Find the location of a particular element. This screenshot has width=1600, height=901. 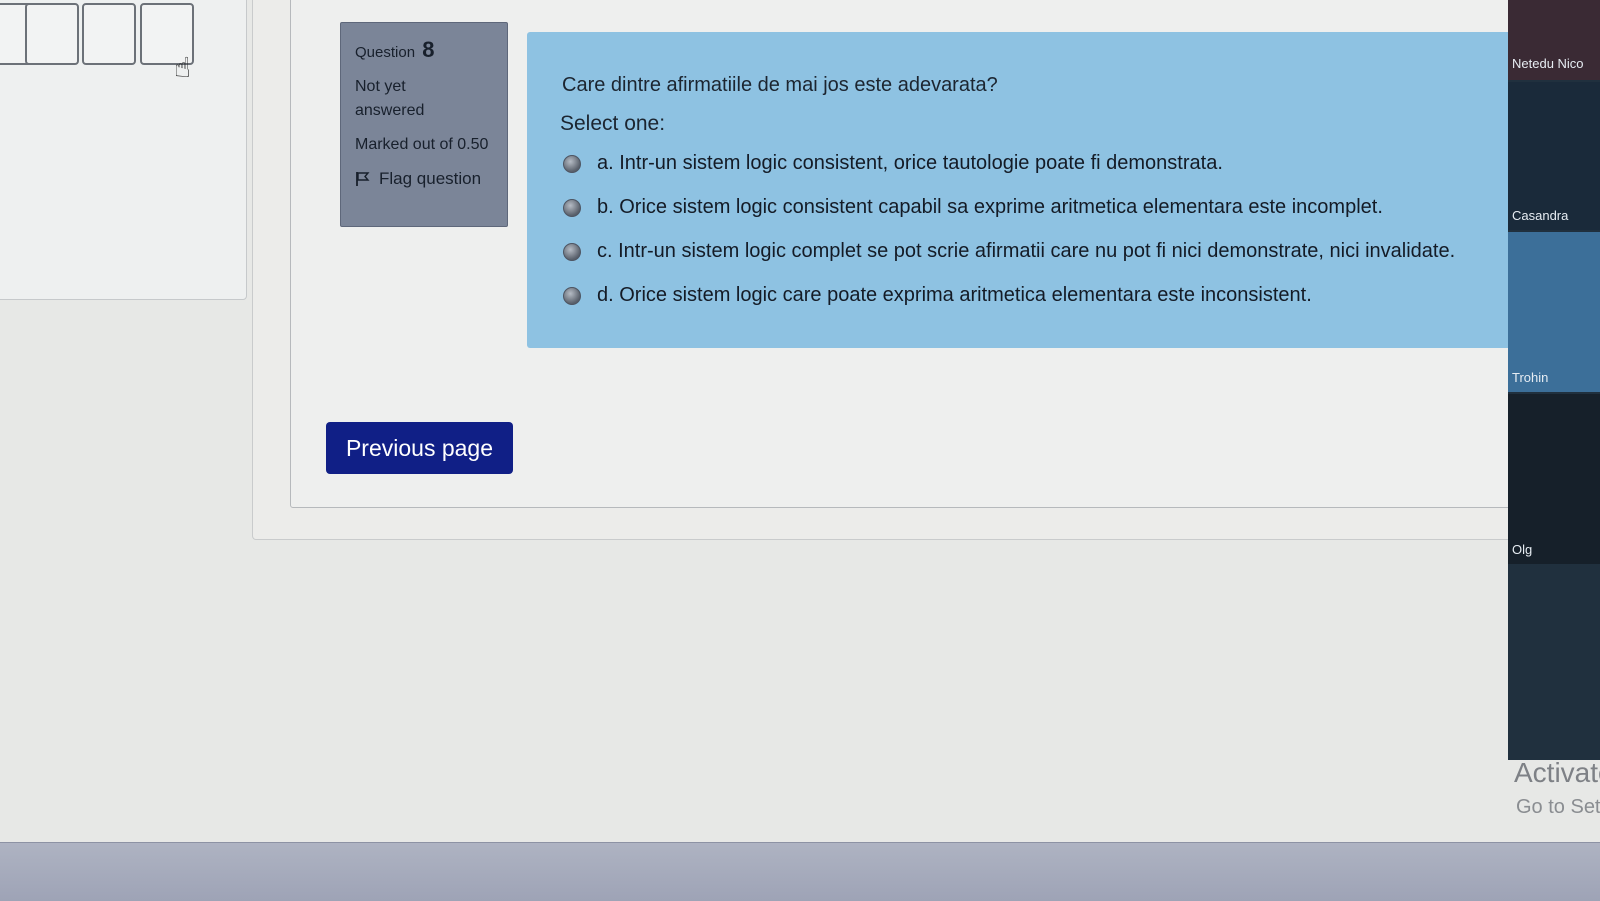

participant-tile: Netedu Nico is located at coordinates (1554, 40).